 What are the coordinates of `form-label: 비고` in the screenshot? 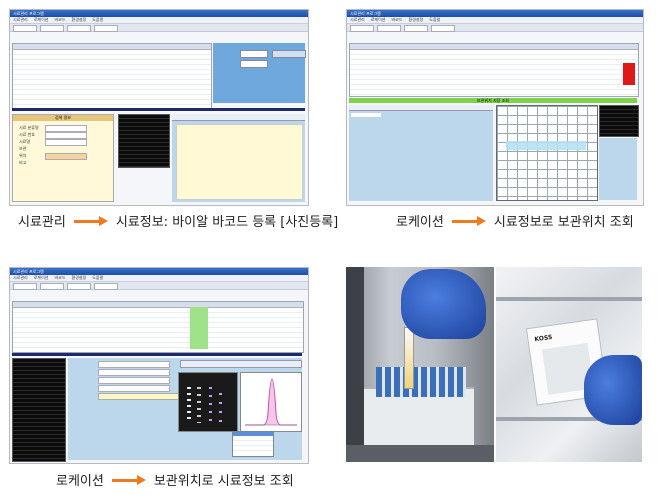 It's located at (23, 162).